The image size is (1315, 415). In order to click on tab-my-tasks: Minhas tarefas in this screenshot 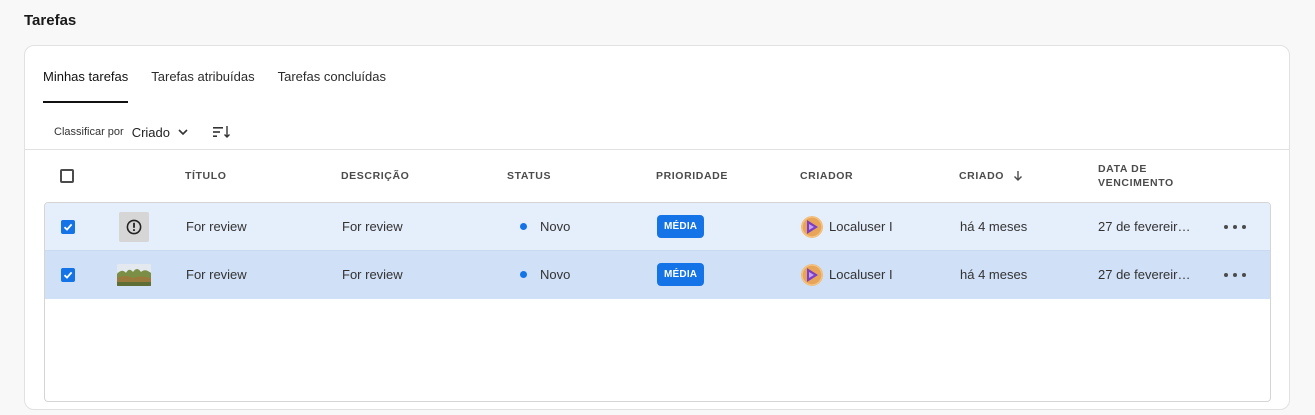, I will do `click(86, 85)`.